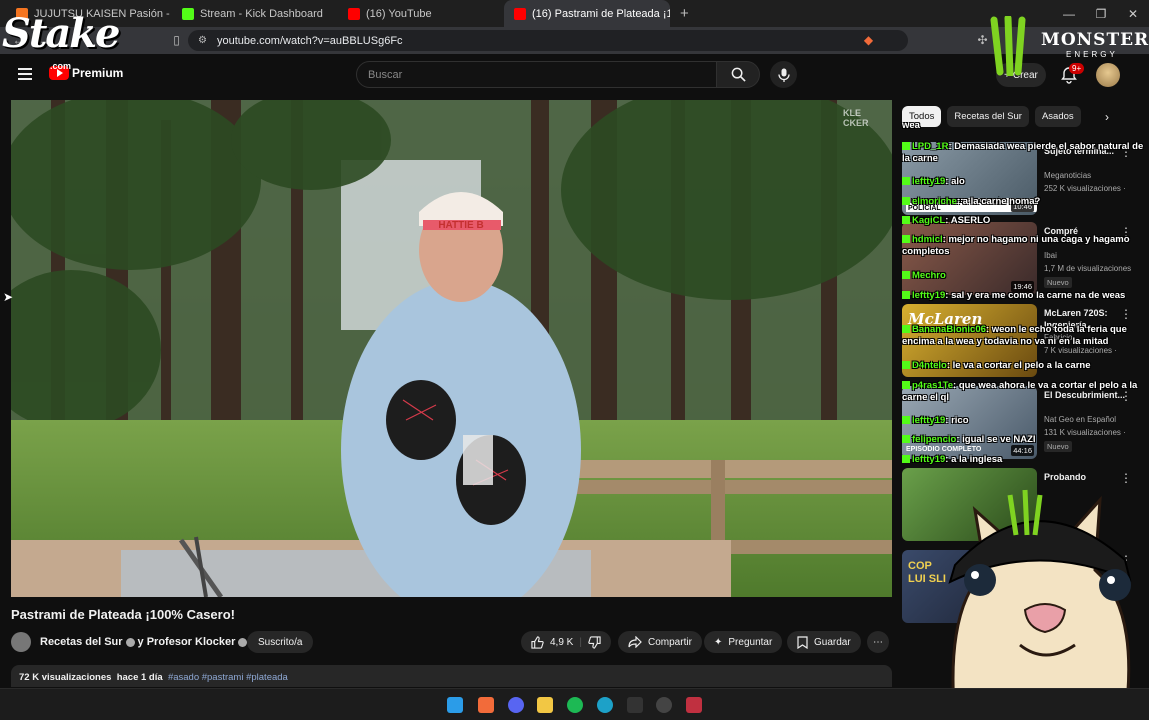  Describe the element at coordinates (856, 118) in the screenshot. I see `video-watermark: KLE CKER` at that location.